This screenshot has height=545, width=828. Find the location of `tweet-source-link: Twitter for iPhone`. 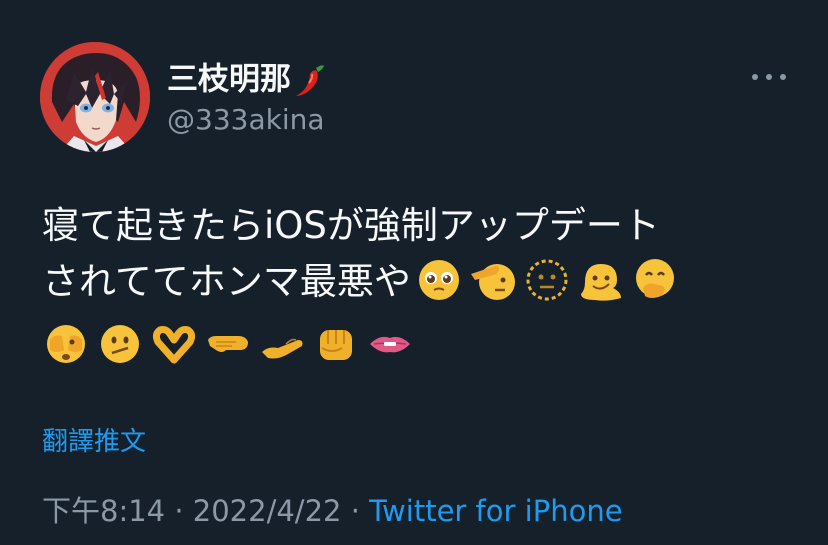

tweet-source-link: Twitter for iPhone is located at coordinates (495, 511).